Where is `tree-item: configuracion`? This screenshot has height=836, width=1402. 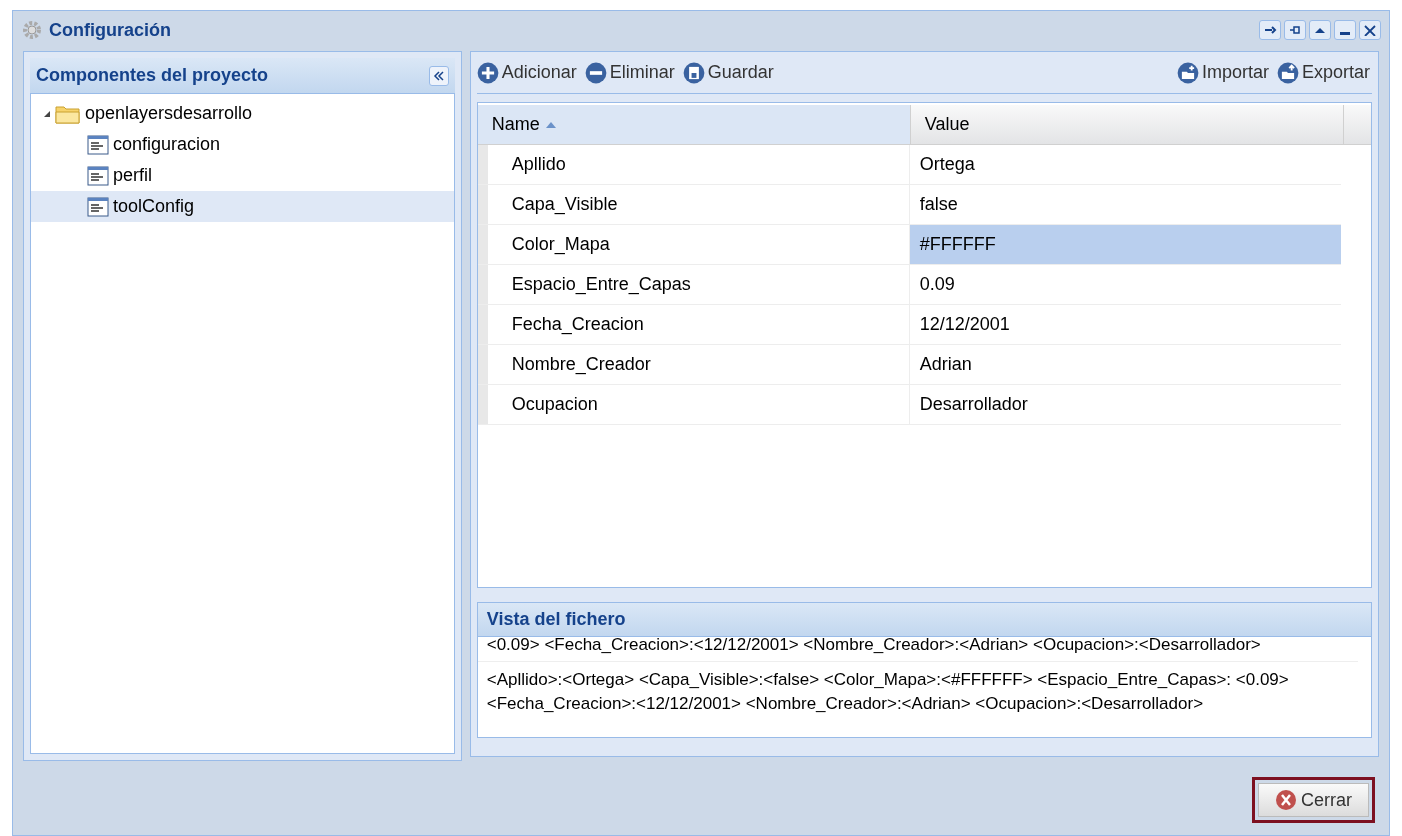
tree-item: configuracion is located at coordinates (242, 144).